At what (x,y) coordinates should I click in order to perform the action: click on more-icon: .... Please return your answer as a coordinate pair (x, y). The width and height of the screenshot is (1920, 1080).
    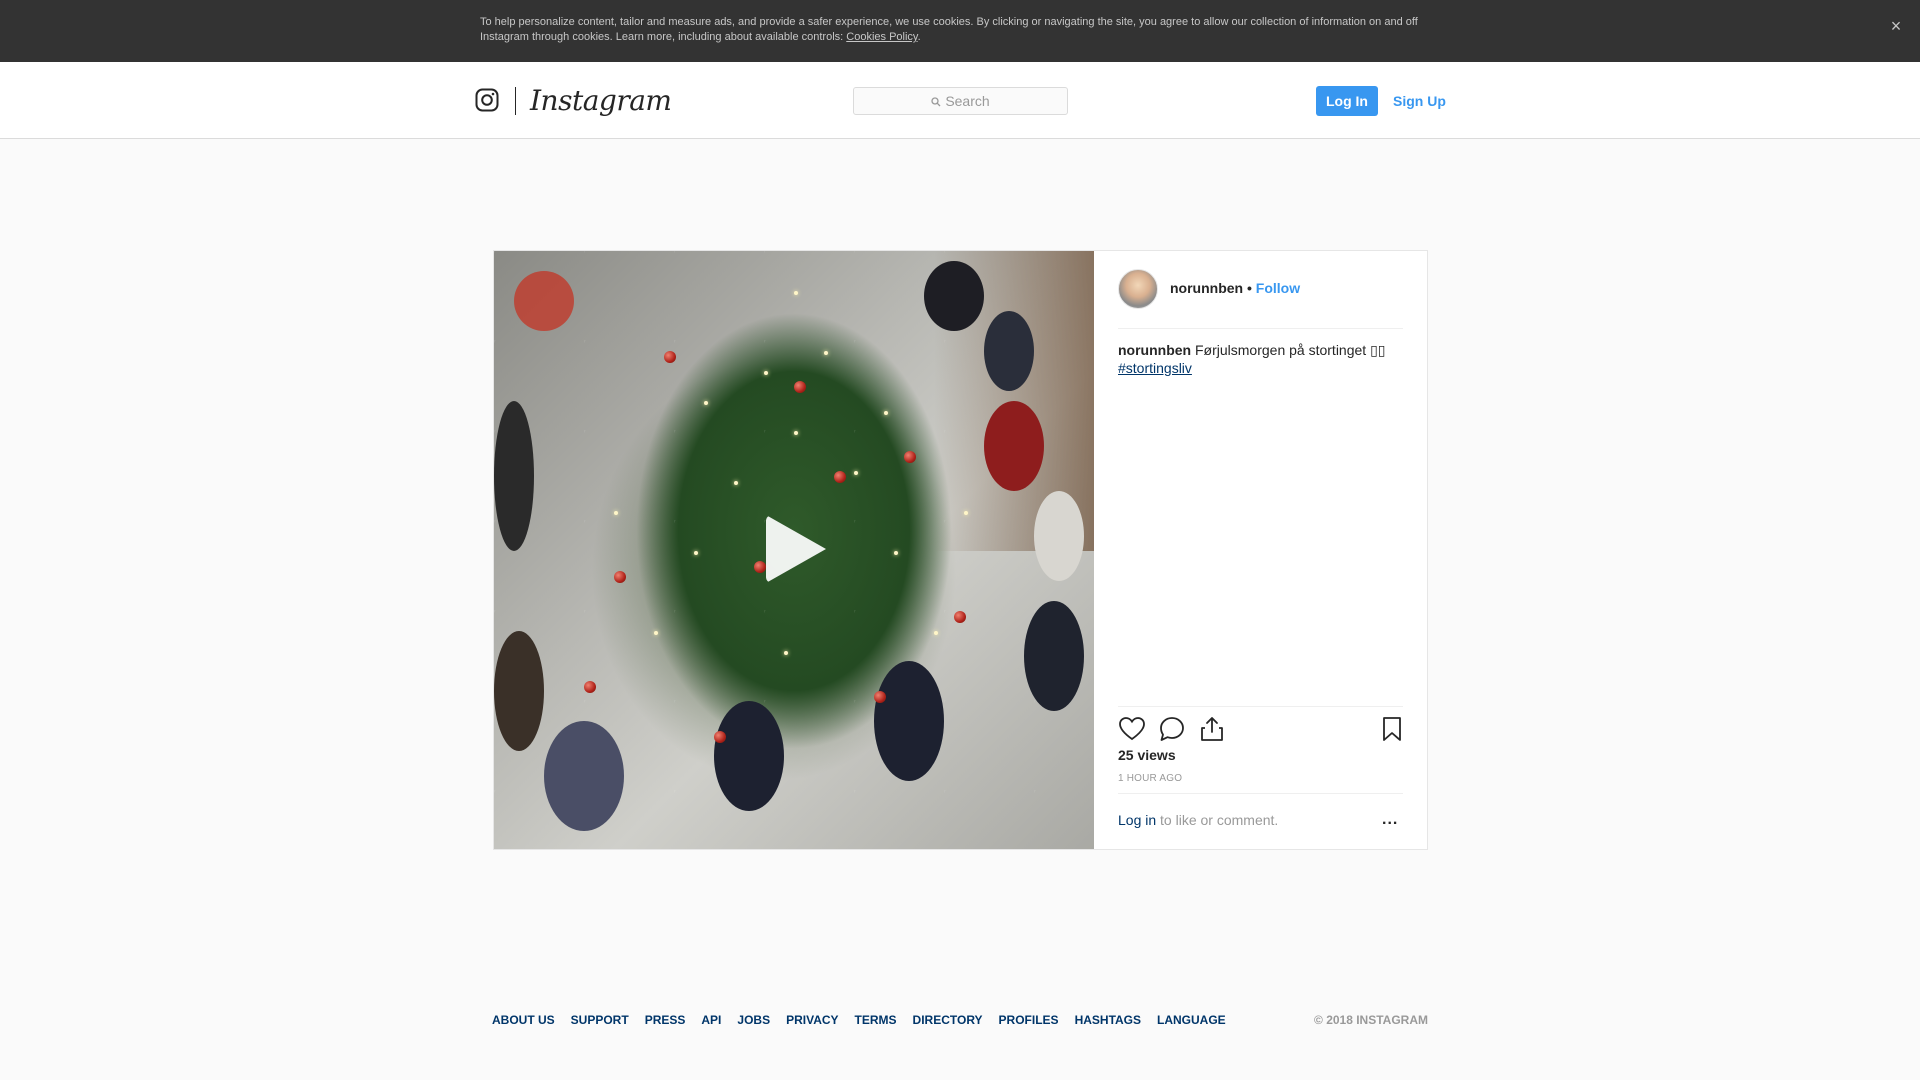
    Looking at the image, I should click on (1392, 820).